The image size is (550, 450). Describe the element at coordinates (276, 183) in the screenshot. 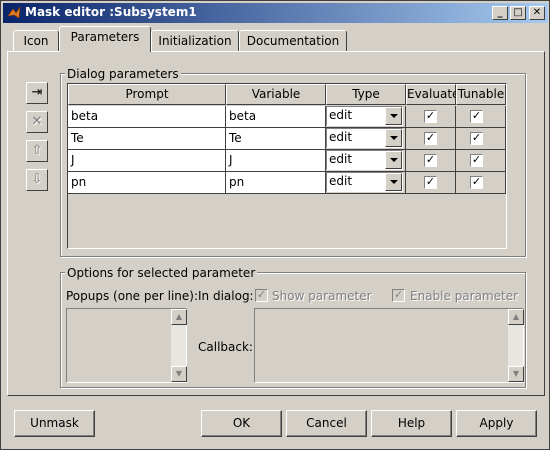

I see `variable-cell: pn` at that location.